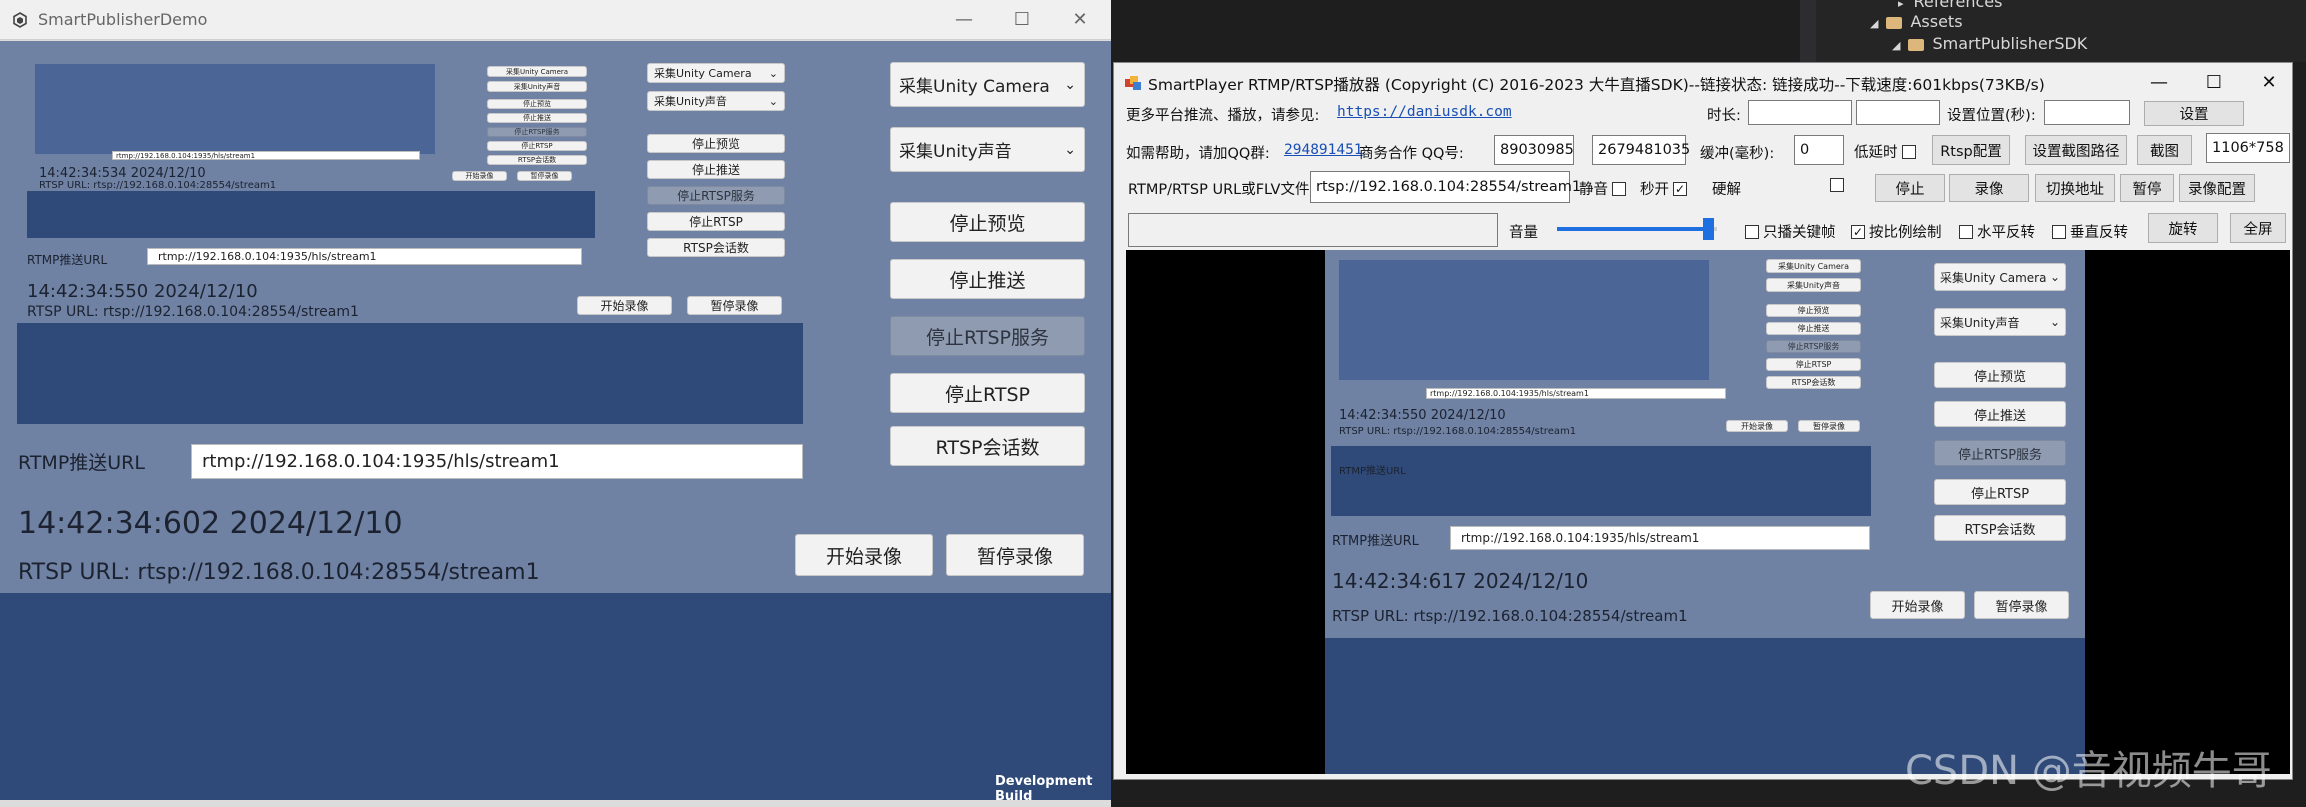 This screenshot has height=807, width=2306. Describe the element at coordinates (1813, 382) in the screenshot. I see `frame-nested-rtsp-sessions: RTSP会话数` at that location.